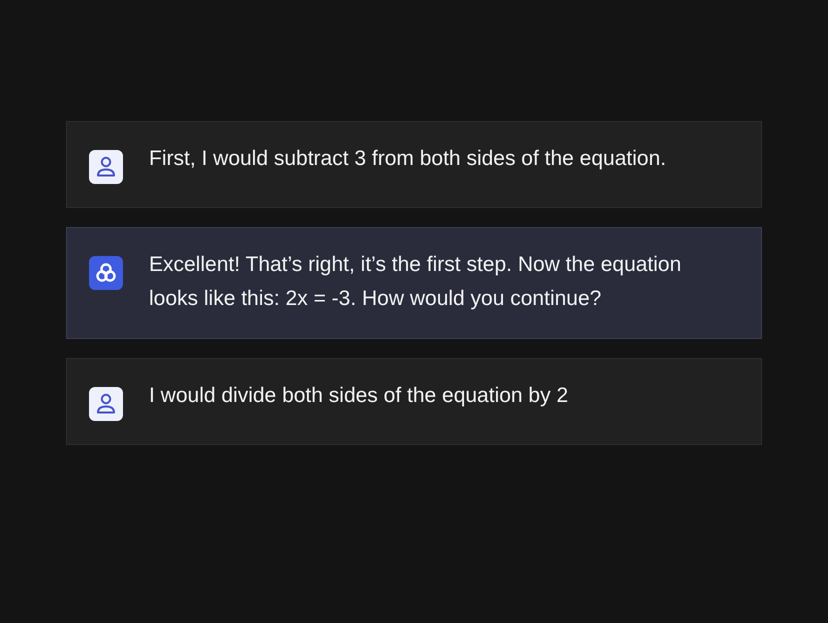  Describe the element at coordinates (415, 282) in the screenshot. I see `message-text: Excellent! That’s right, it’s the first step. Now the equation looks like this: 2x = -3. How would you continue?` at that location.